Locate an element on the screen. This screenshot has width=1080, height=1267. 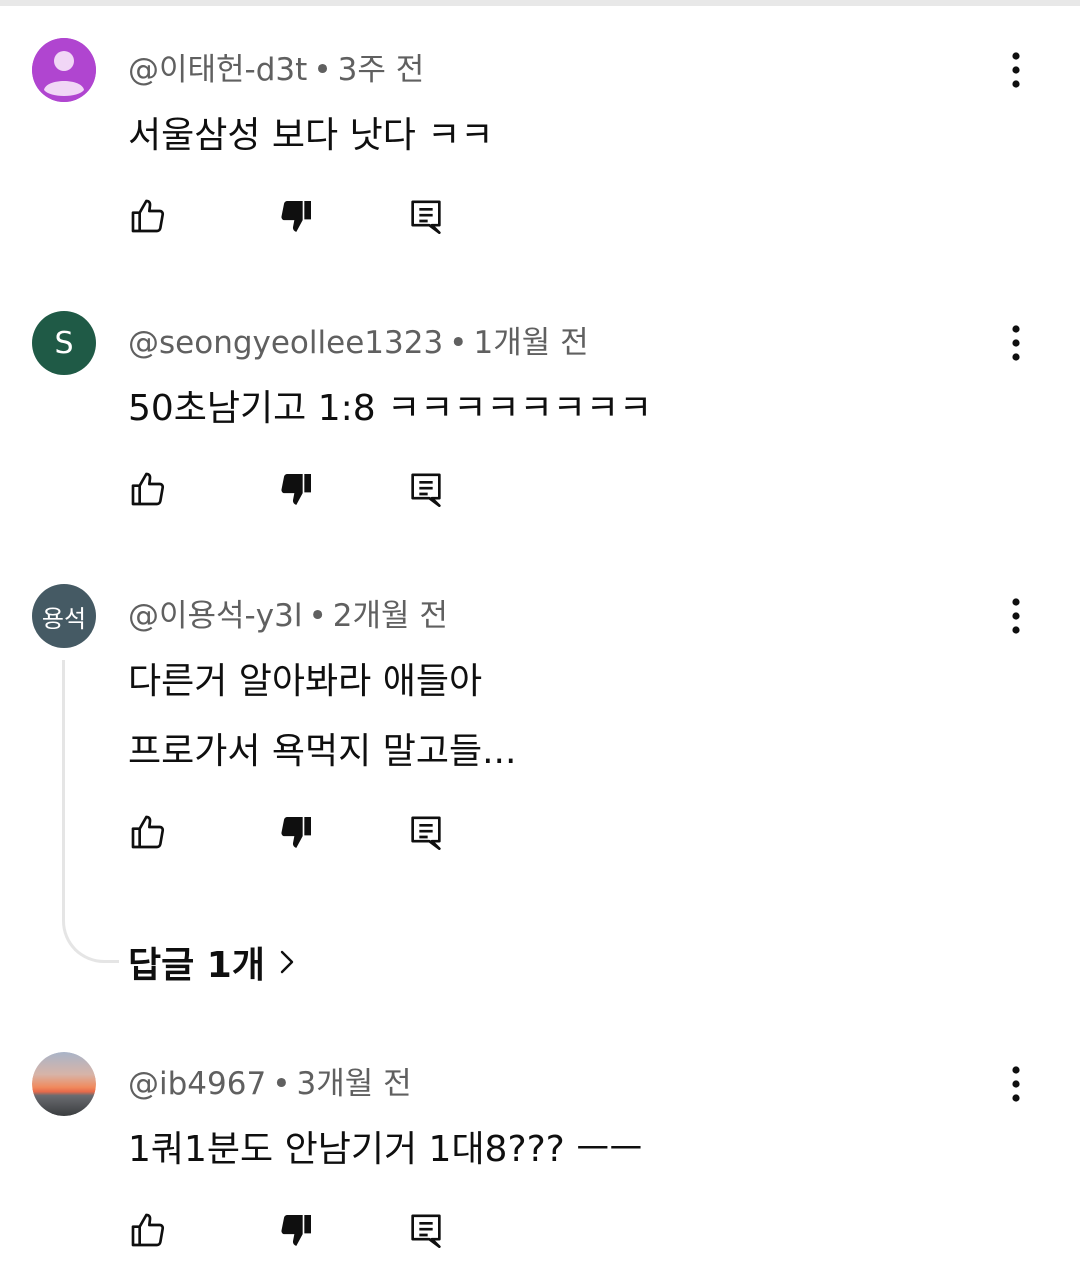
comment-header: @이태헌-d3t • 3주 전 is located at coordinates (276, 66).